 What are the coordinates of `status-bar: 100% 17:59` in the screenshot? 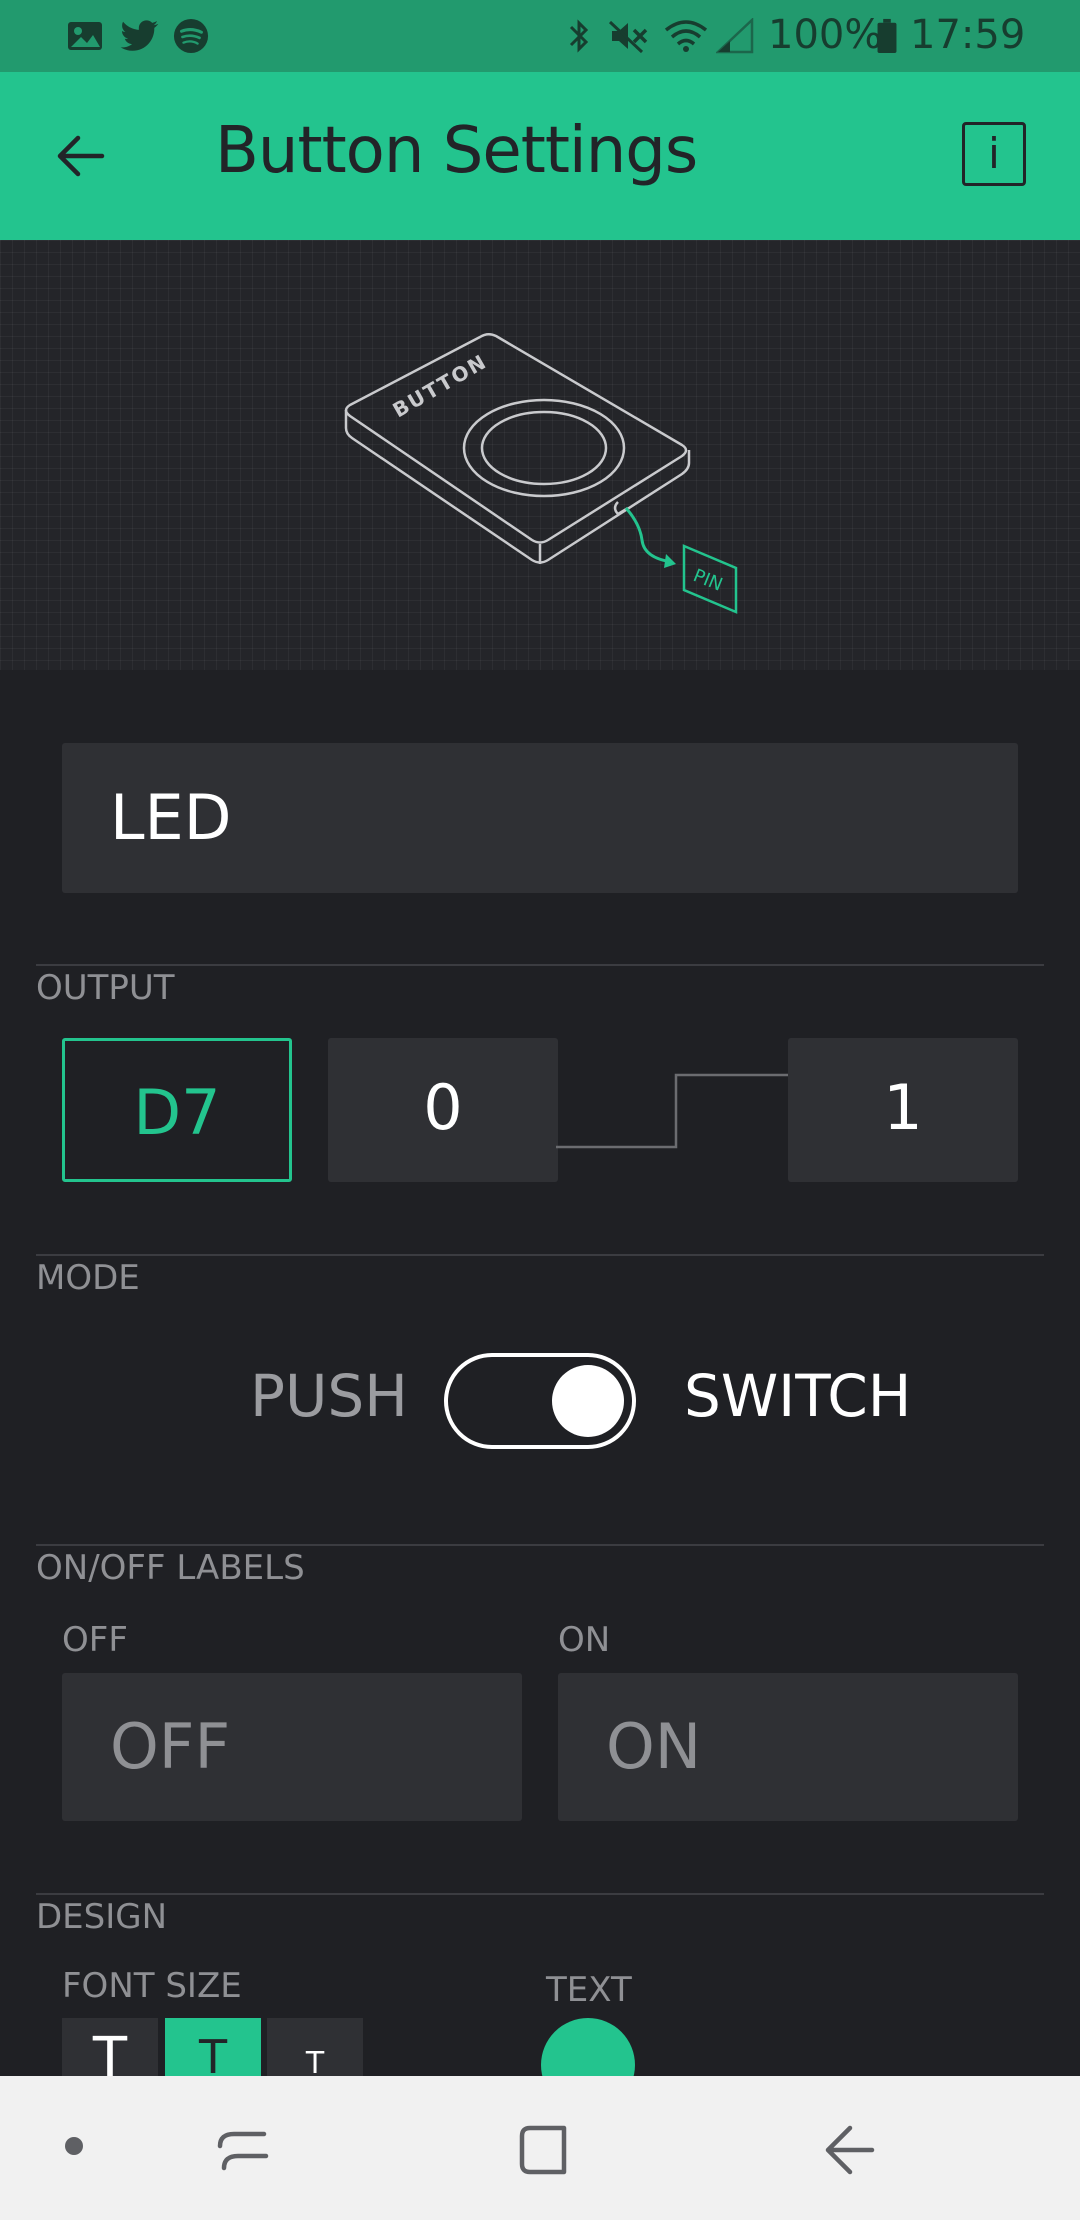 It's located at (540, 36).